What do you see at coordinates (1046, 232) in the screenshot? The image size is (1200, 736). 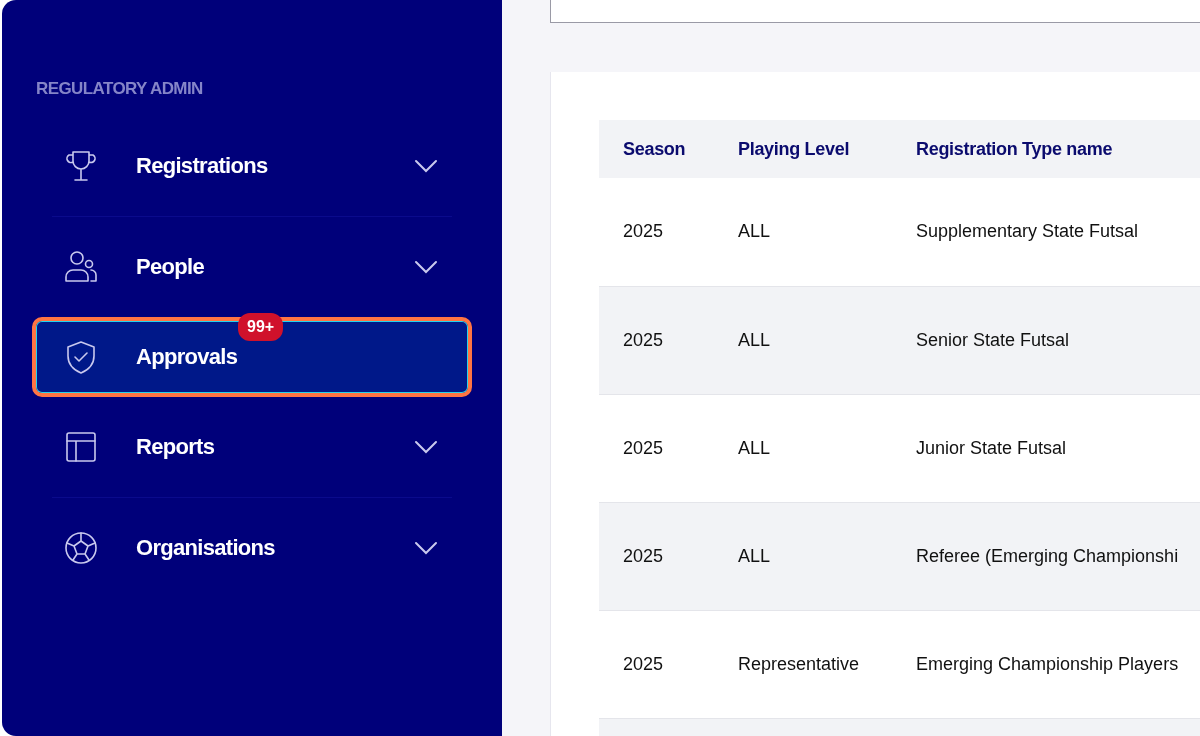 I see `table-cell: Supplementary State Futsal` at bounding box center [1046, 232].